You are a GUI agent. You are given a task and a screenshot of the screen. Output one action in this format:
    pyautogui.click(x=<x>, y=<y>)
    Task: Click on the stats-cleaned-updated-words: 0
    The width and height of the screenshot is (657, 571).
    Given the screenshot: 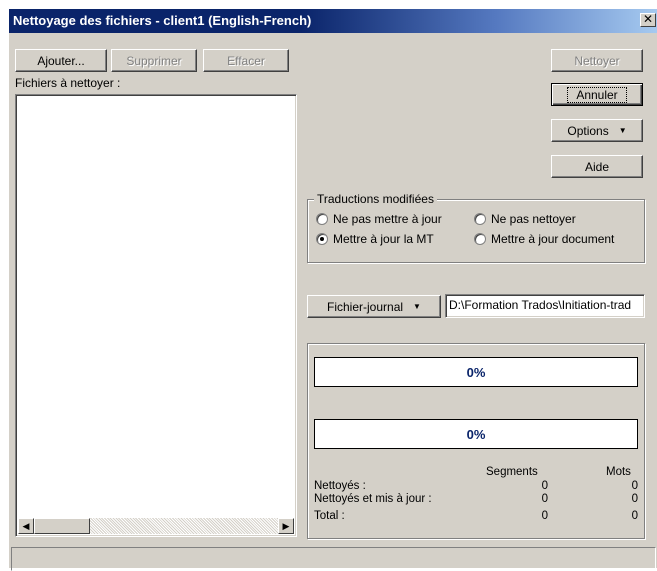 What is the action you would take?
    pyautogui.click(x=634, y=499)
    